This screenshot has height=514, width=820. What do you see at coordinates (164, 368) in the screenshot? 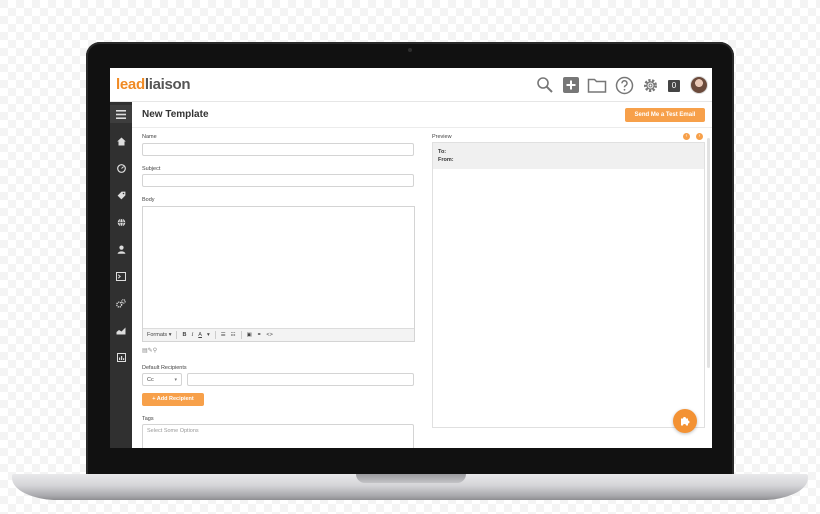
I see `default-recipients-label: Default Recipients` at bounding box center [164, 368].